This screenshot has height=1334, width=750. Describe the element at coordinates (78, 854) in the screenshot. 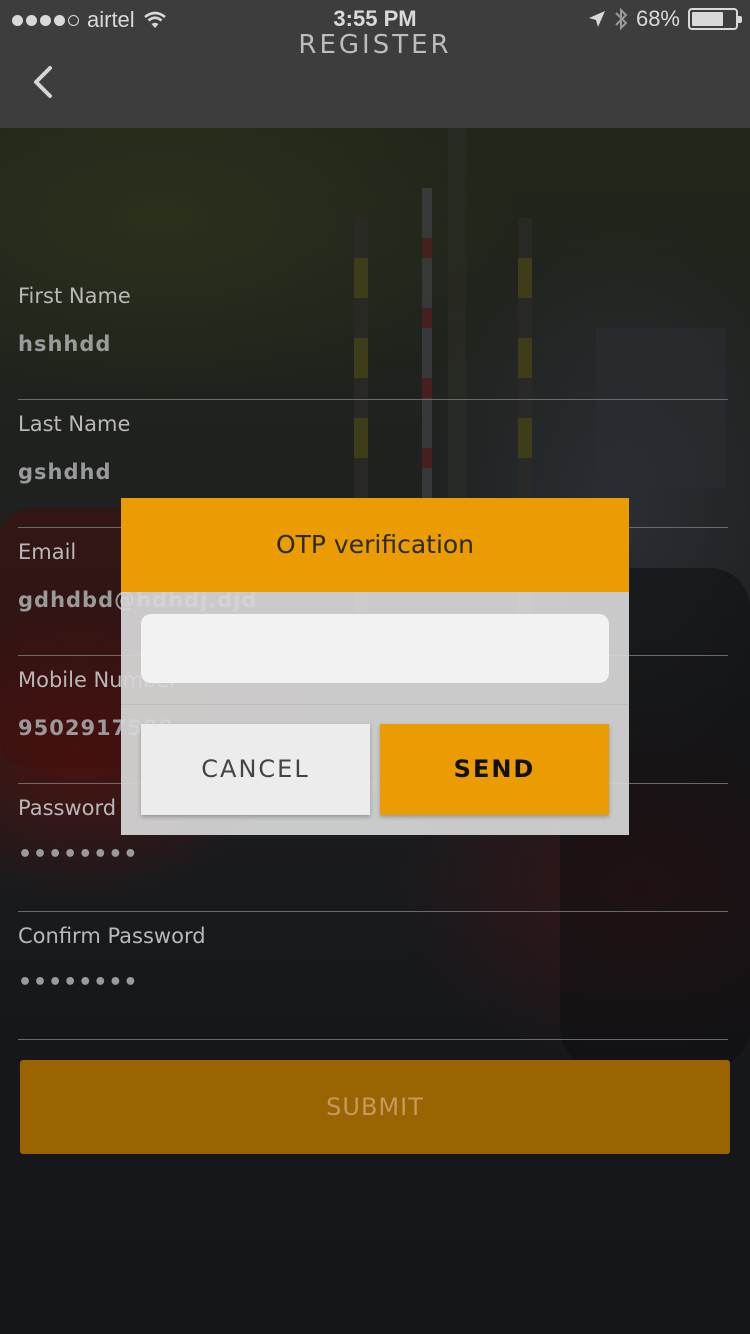

I see `password-input: ••••••••` at that location.